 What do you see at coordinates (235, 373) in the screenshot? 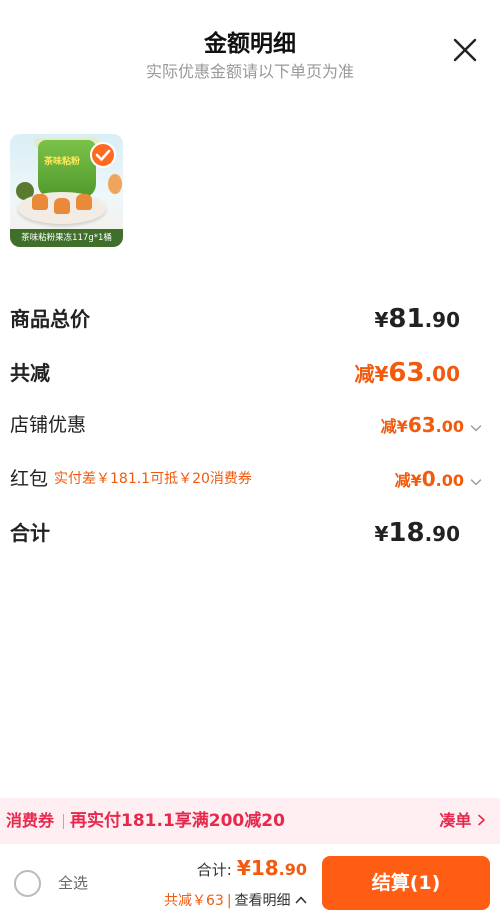
I see `discount-total-row: 共减 减¥63.00` at bounding box center [235, 373].